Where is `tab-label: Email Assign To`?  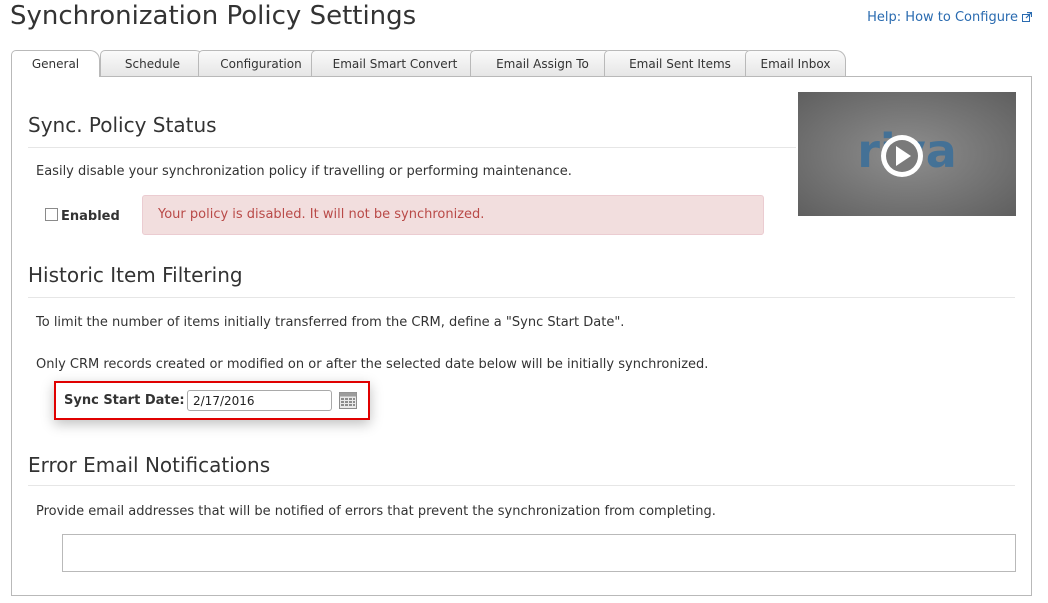
tab-label: Email Assign To is located at coordinates (542, 64).